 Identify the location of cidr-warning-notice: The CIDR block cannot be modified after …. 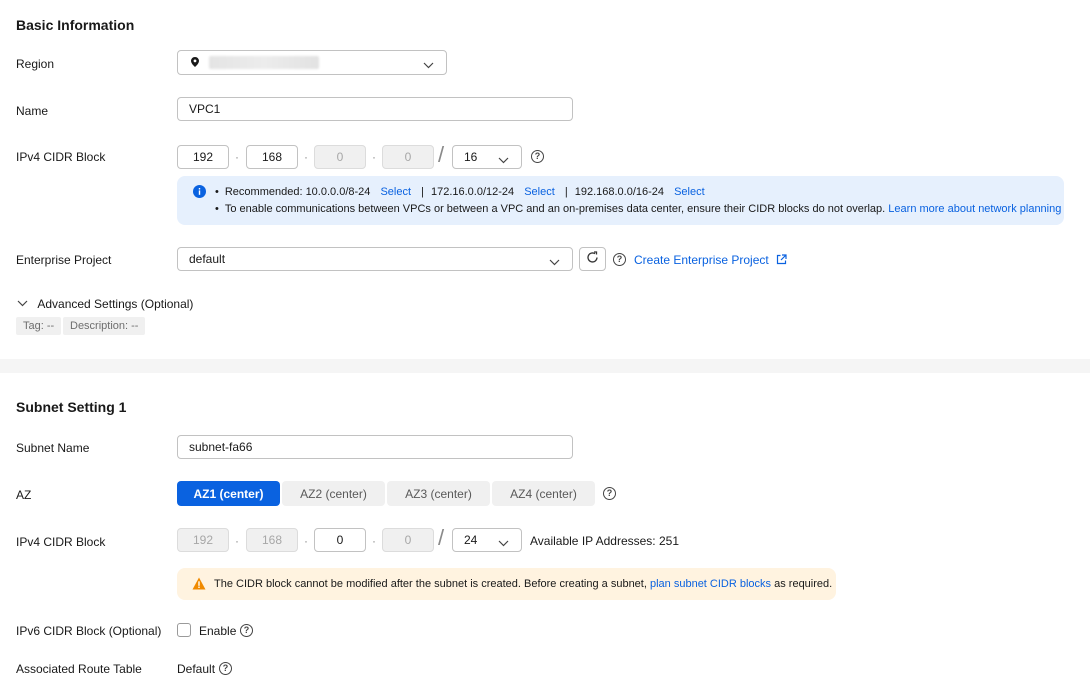
(506, 584).